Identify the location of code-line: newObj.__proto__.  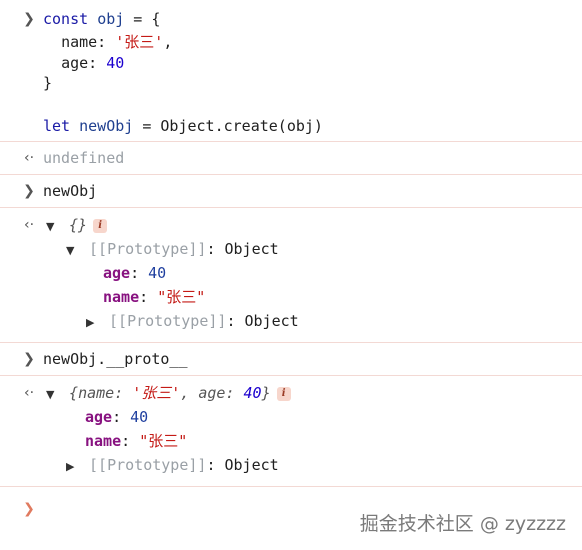
(115, 359).